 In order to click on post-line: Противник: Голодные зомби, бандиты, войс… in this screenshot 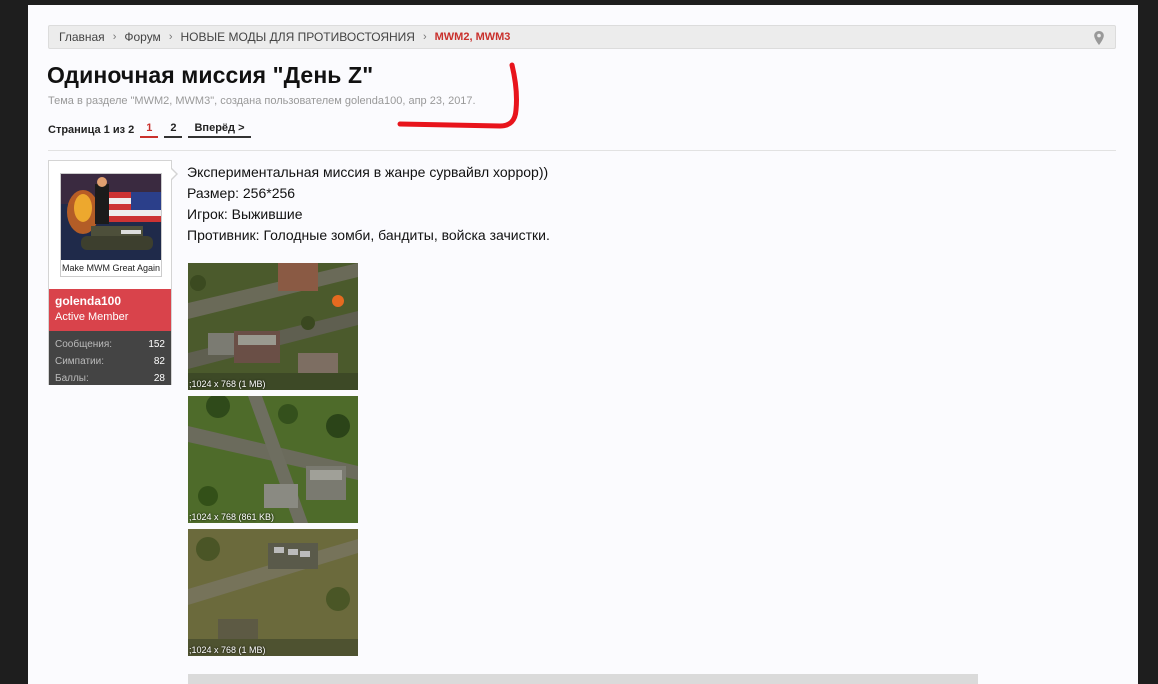, I will do `click(368, 235)`.